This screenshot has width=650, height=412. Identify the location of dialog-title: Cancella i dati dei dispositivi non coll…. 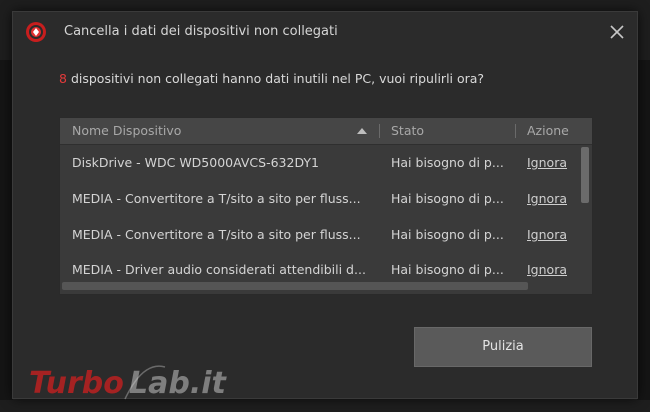
(201, 31).